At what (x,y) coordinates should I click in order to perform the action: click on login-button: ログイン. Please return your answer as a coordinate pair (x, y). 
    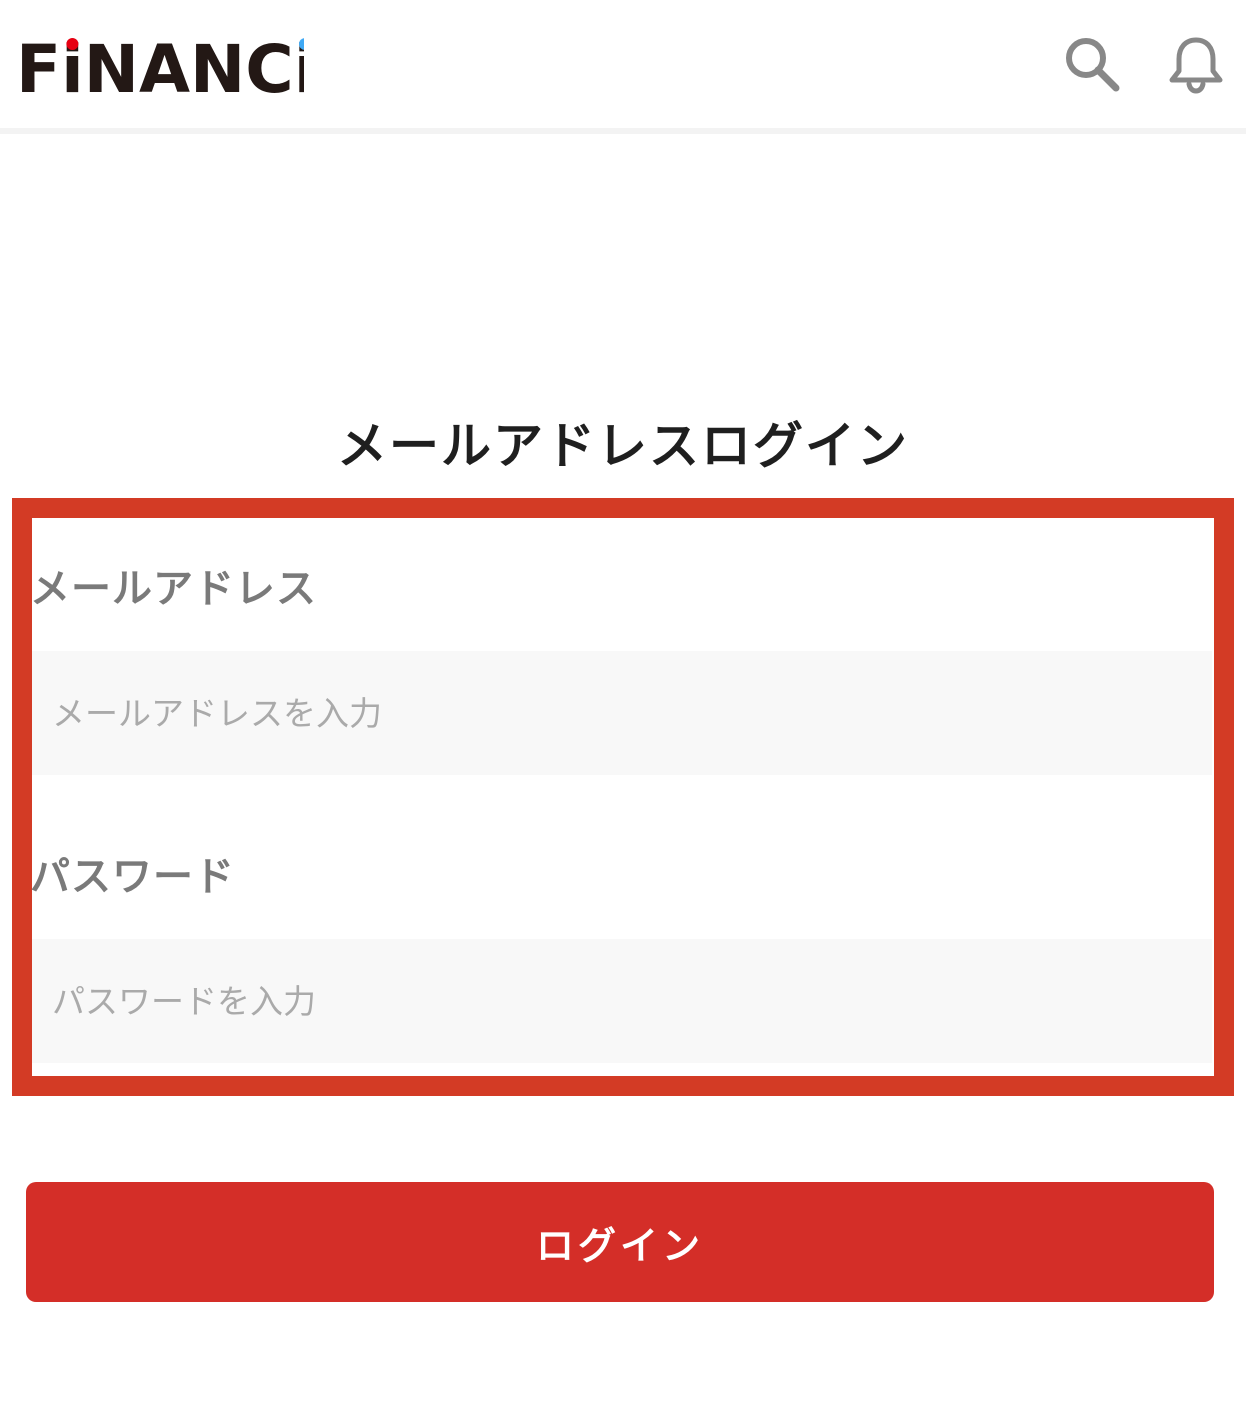
    Looking at the image, I should click on (620, 1242).